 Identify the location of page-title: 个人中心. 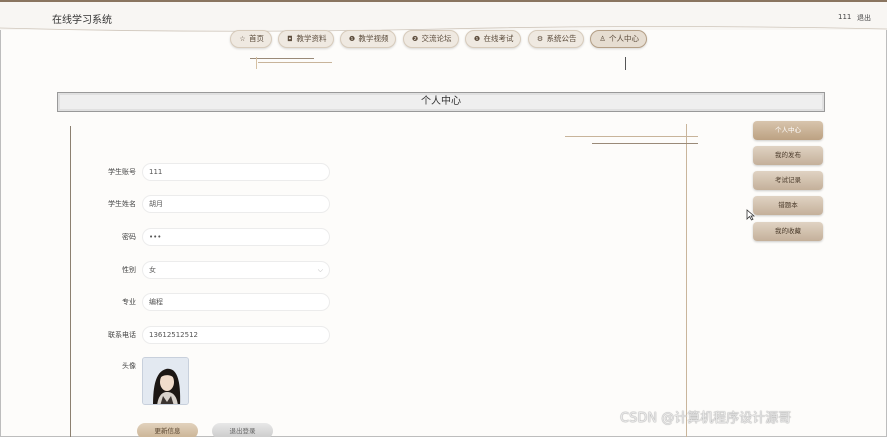
(441, 101).